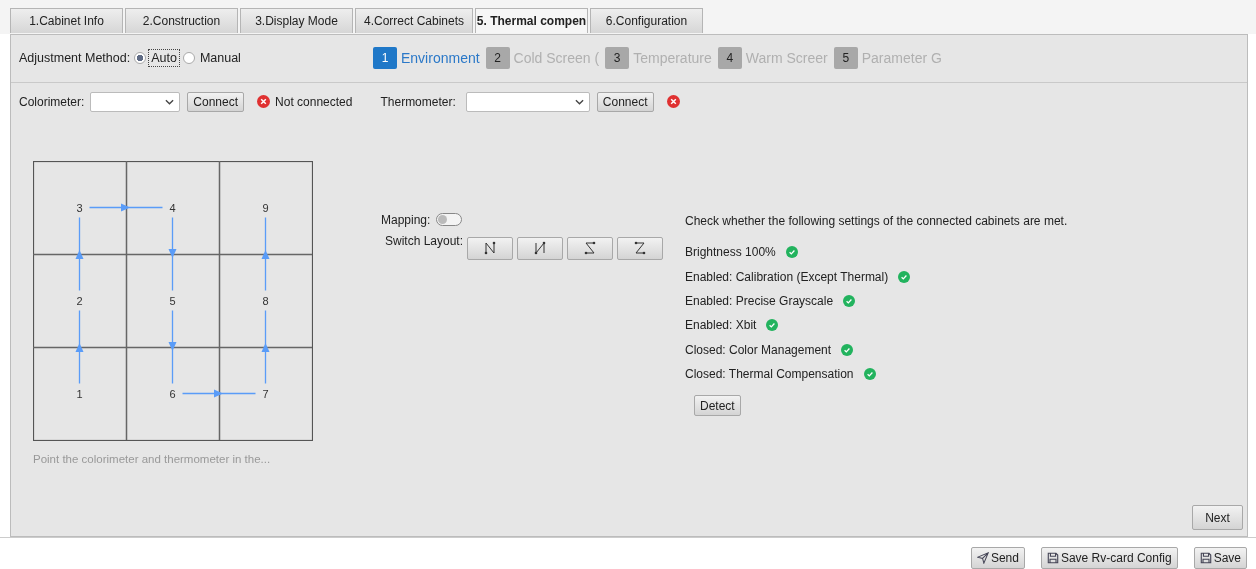 The height and width of the screenshot is (569, 1256). What do you see at coordinates (617, 58) in the screenshot?
I see `step-number: 3` at bounding box center [617, 58].